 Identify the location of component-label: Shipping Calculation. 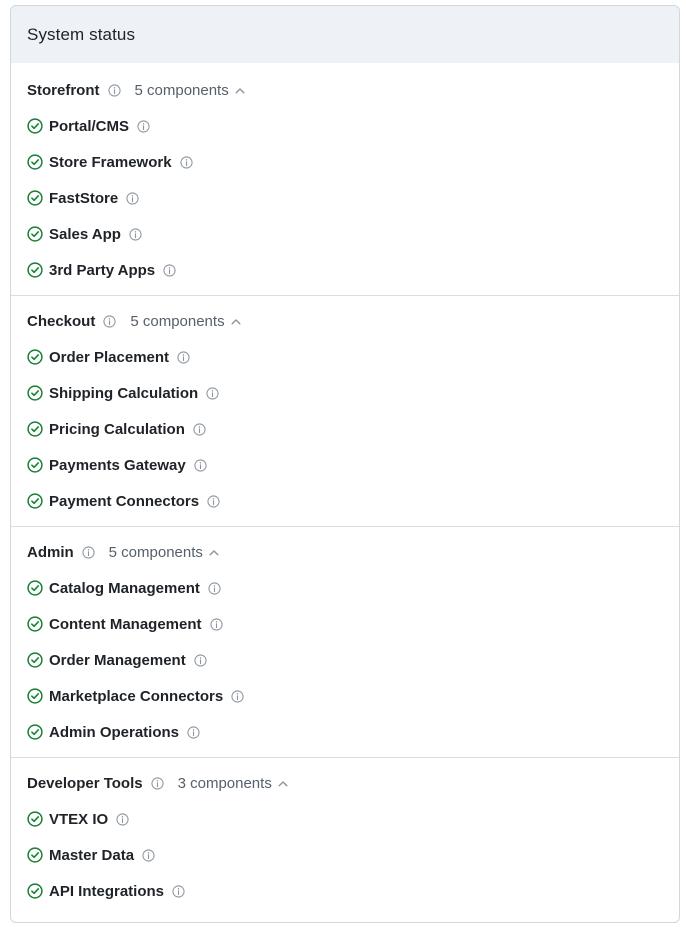
(124, 393).